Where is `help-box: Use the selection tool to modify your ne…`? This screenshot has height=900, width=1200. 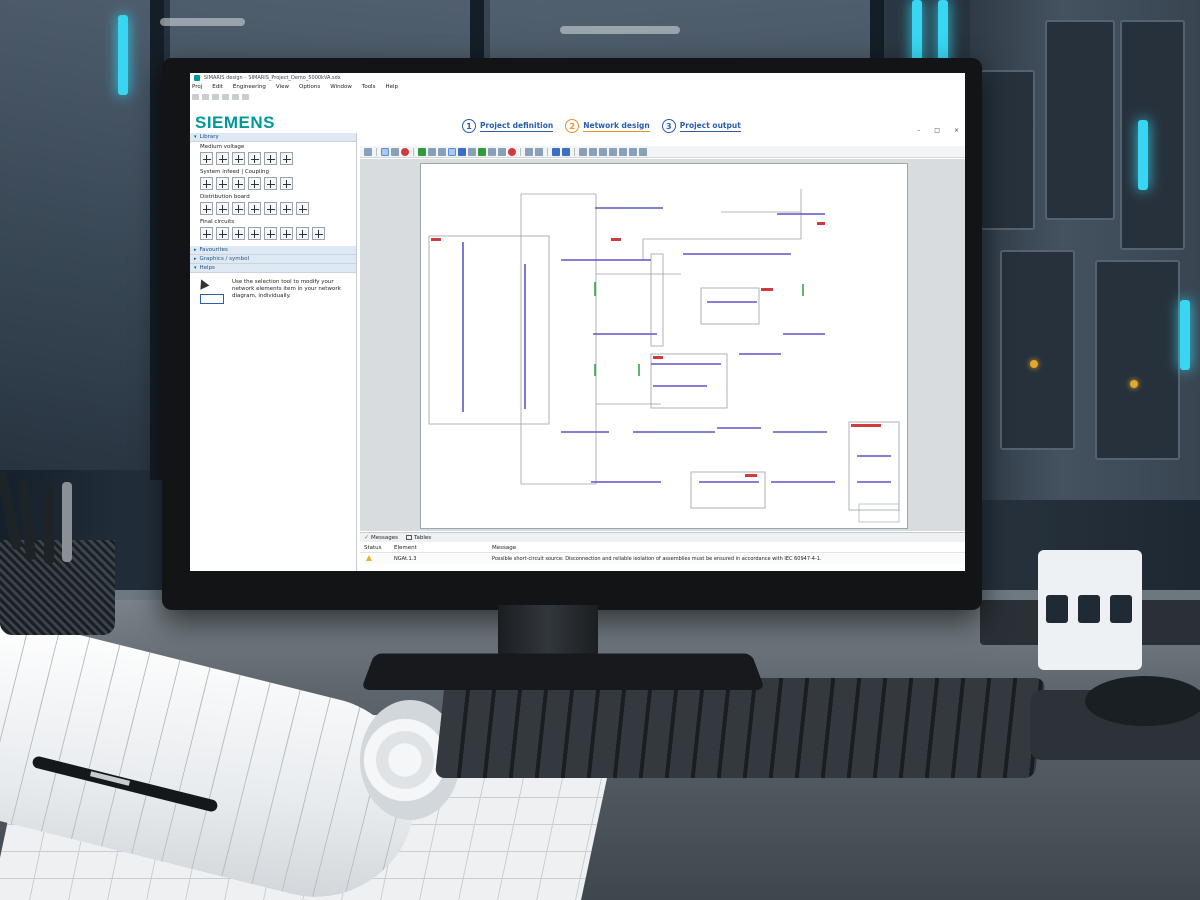 help-box: Use the selection tool to modify your ne… is located at coordinates (273, 289).